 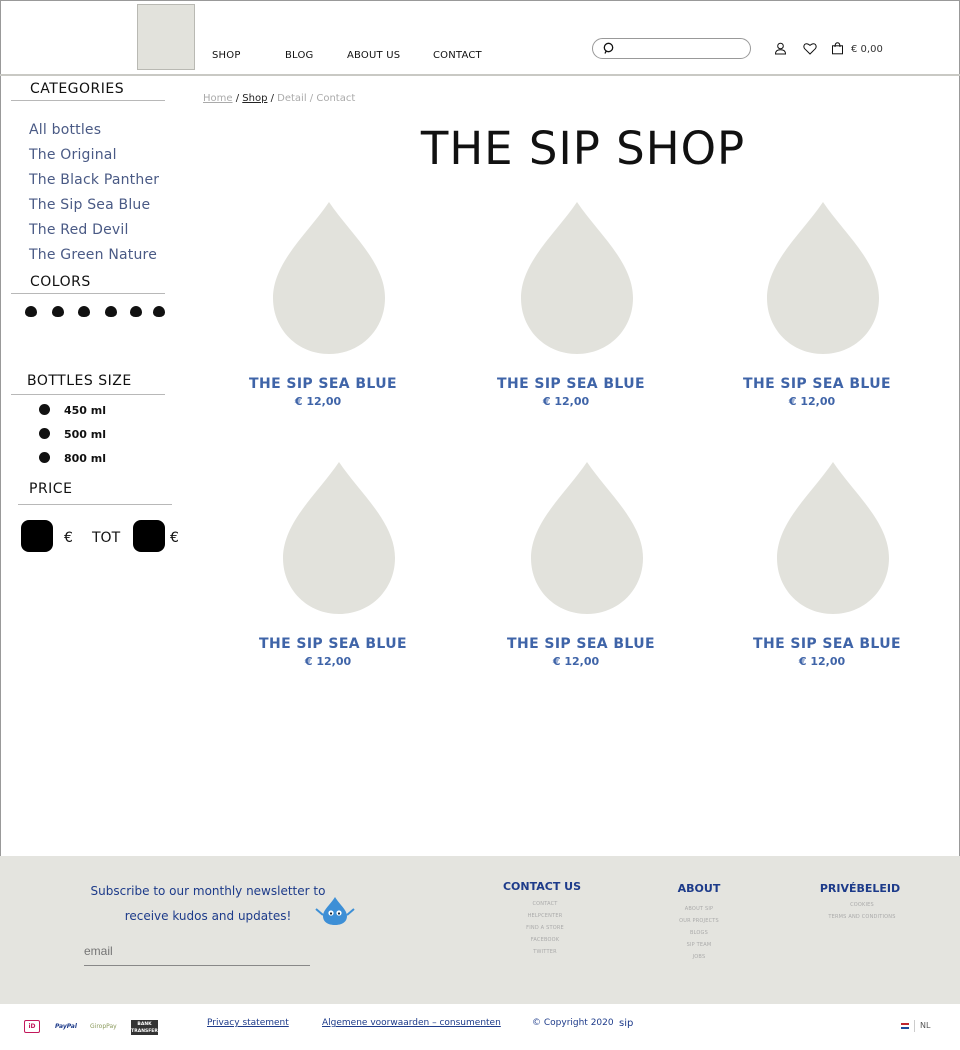 What do you see at coordinates (79, 381) in the screenshot?
I see `bottles-size-title: BOTTLES SIZE` at bounding box center [79, 381].